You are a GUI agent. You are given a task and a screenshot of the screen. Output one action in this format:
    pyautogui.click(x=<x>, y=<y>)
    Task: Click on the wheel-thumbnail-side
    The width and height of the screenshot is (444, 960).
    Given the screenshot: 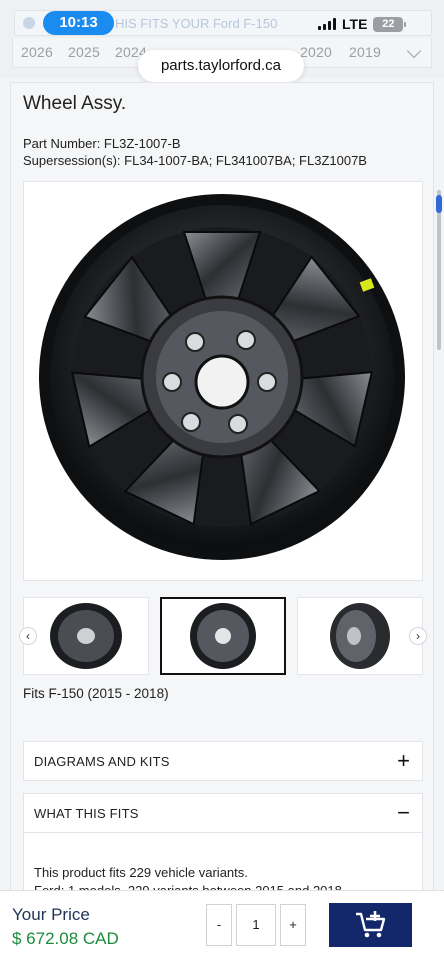 What is the action you would take?
    pyautogui.click(x=360, y=636)
    